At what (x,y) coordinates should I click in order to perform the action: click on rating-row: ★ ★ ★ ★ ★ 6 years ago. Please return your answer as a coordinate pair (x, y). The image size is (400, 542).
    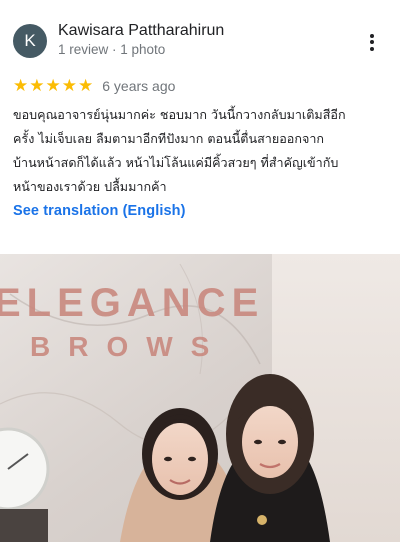
    Looking at the image, I should click on (94, 86).